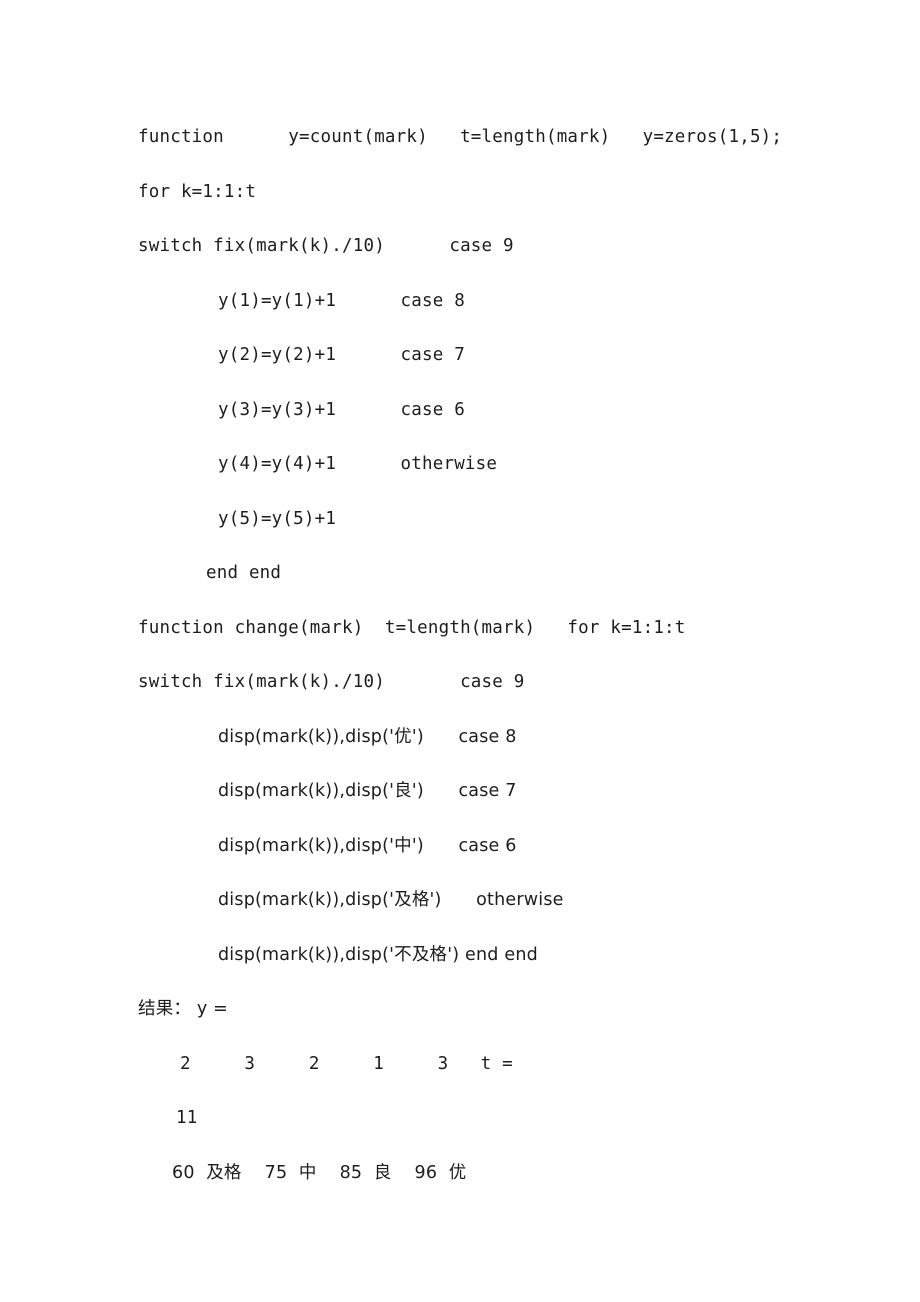 Image resolution: width=920 pixels, height=1302 pixels. What do you see at coordinates (331, 682) in the screenshot?
I see `code-line-switch-2: switch fix(mark(k)./10) case 9` at bounding box center [331, 682].